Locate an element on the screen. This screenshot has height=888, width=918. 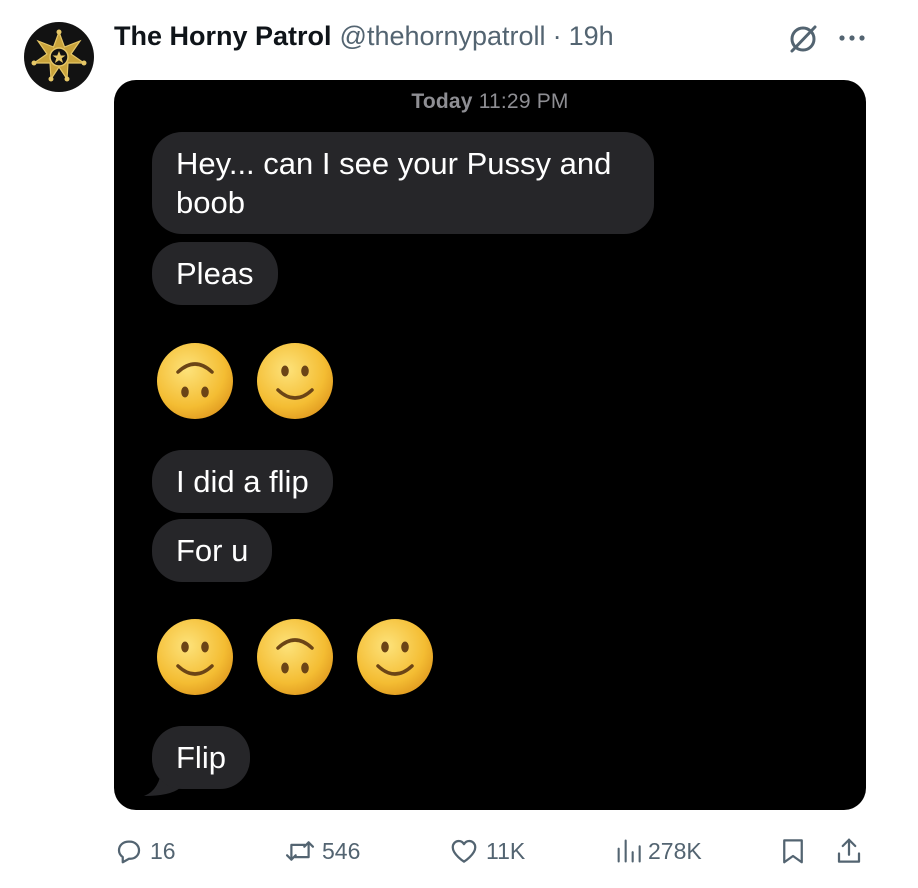
message-bubble: Flip is located at coordinates (201, 757).